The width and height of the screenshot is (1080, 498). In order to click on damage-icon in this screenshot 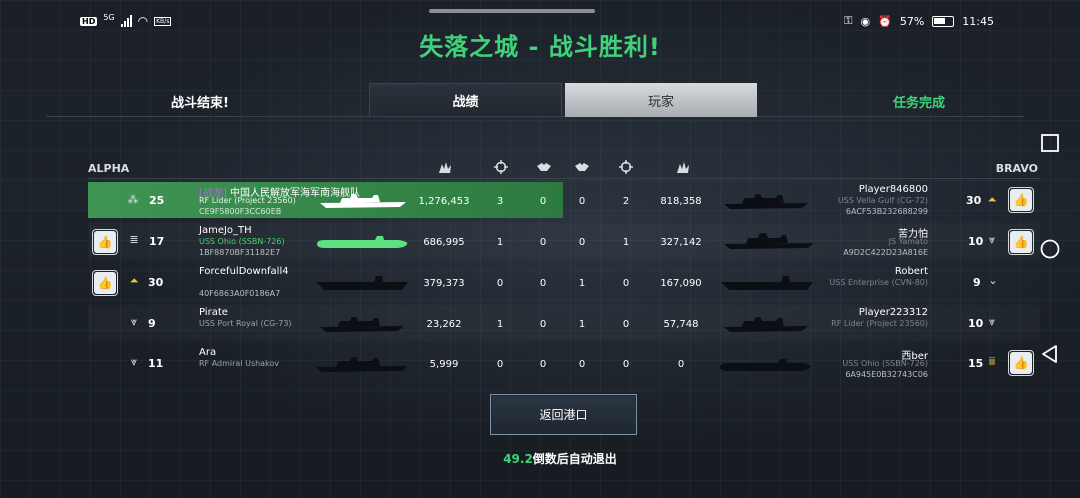, I will do `click(445, 167)`.